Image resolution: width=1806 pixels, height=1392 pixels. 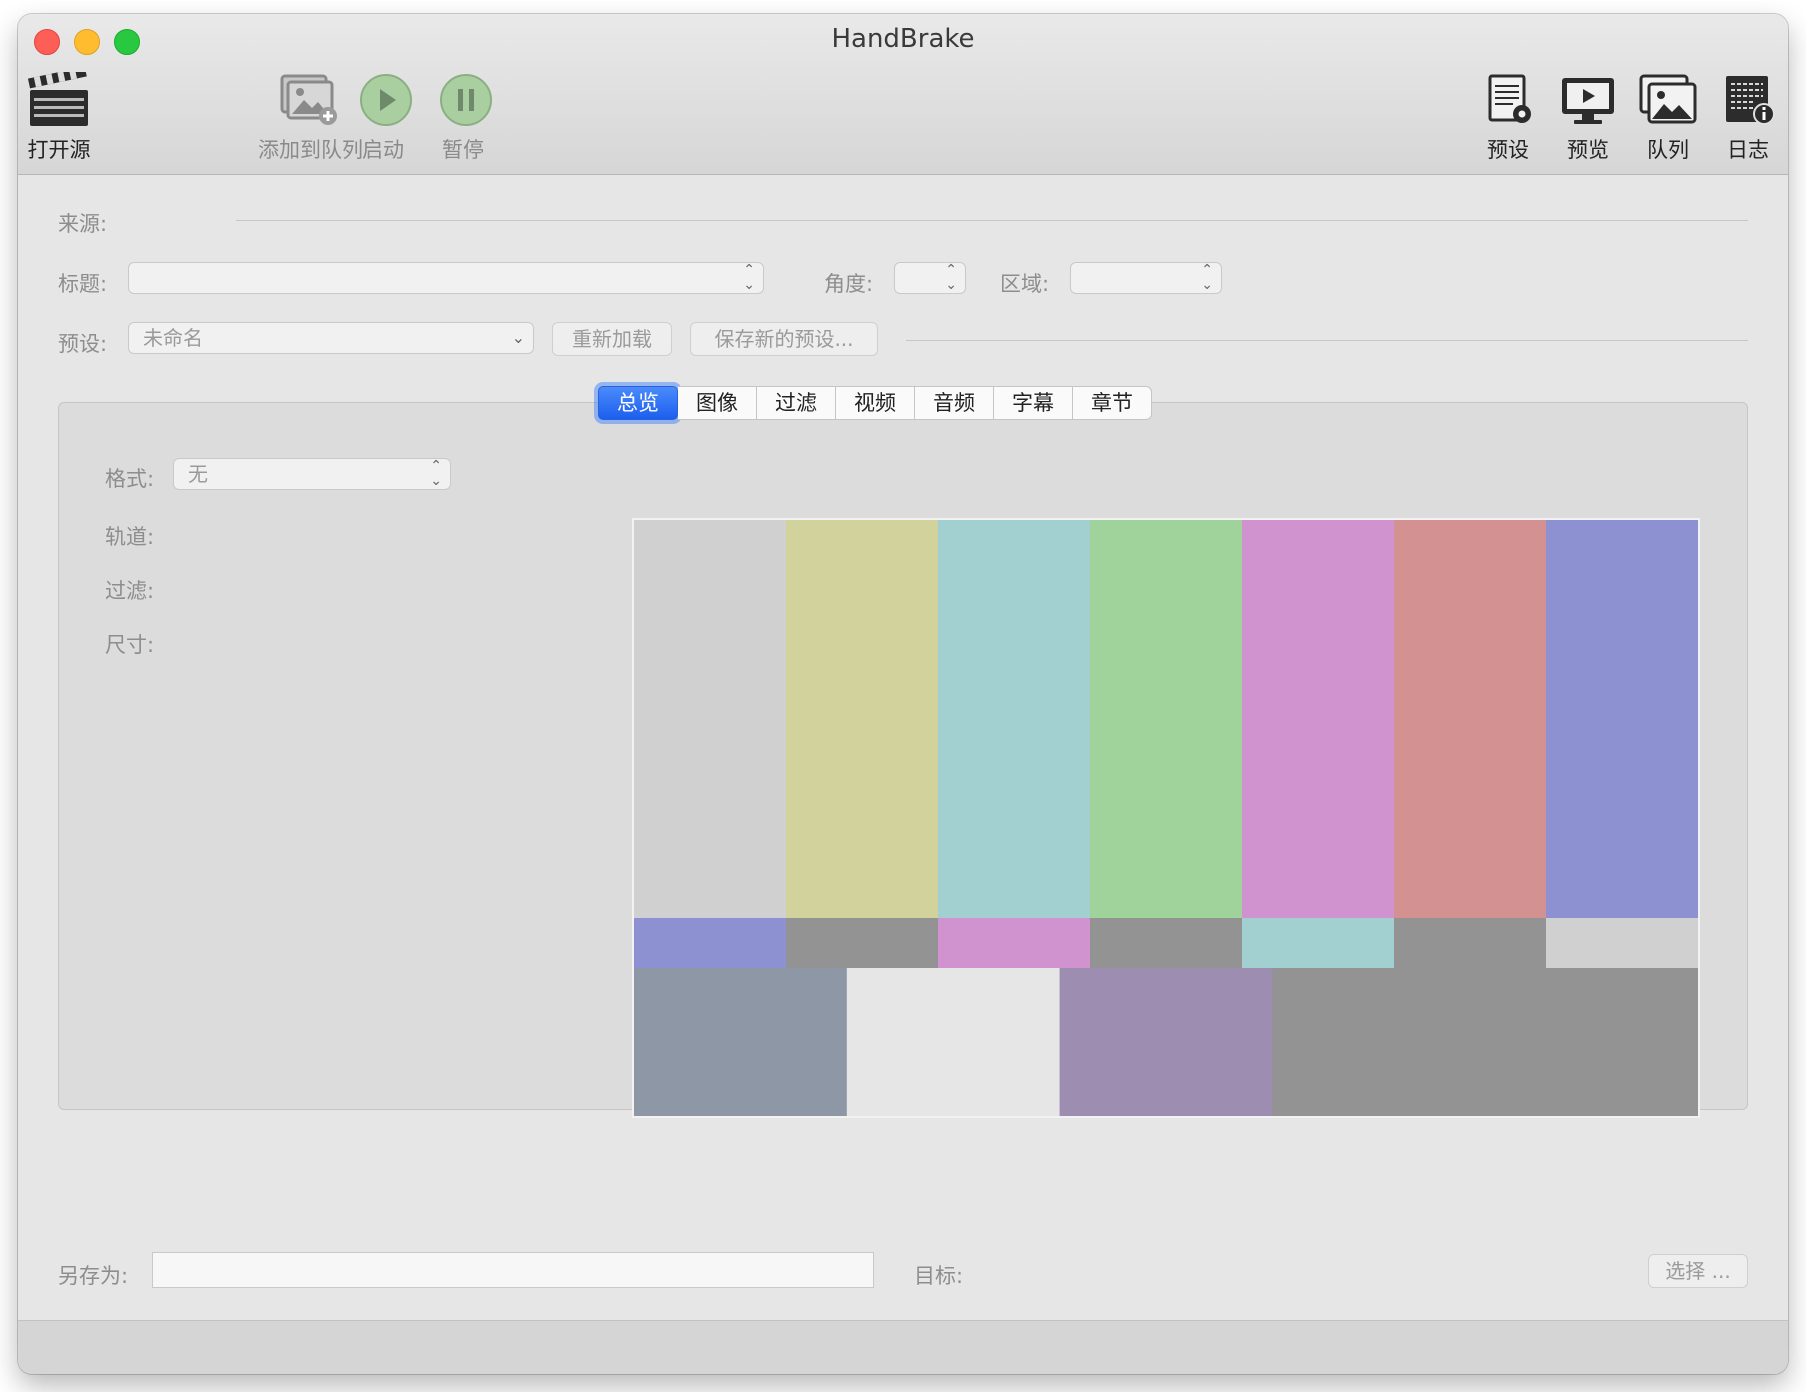 I want to click on preset-label: 预设:, so click(x=83, y=344).